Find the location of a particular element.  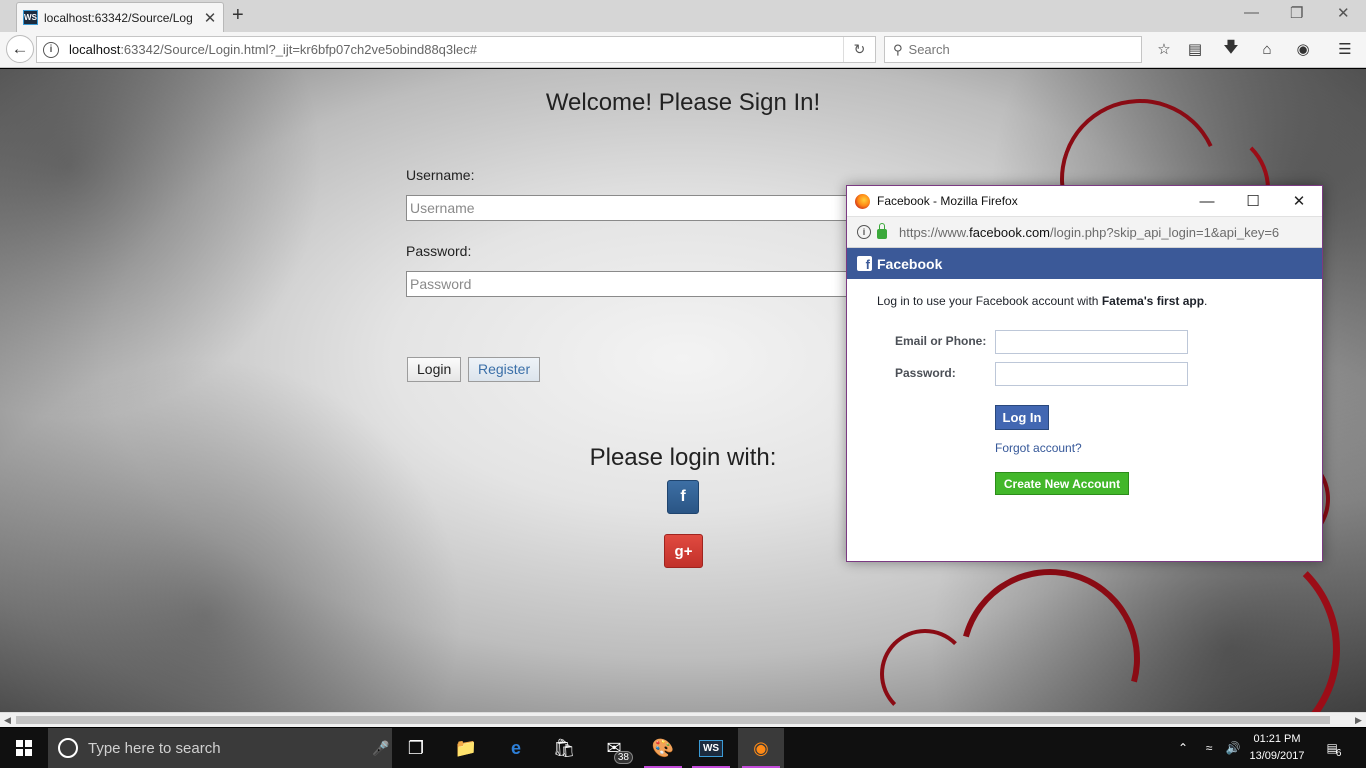

fb-password-label: Password: is located at coordinates (925, 373).